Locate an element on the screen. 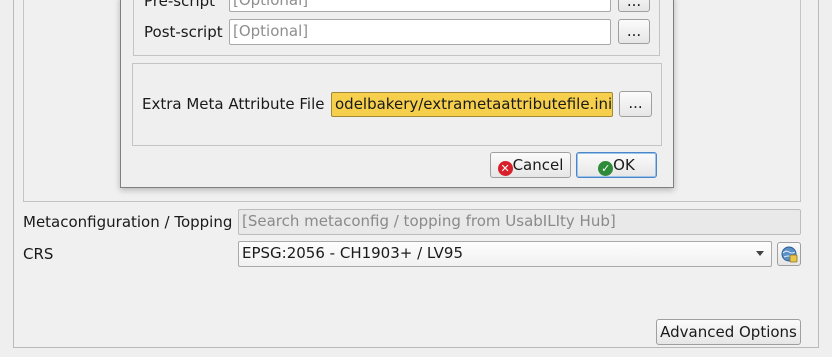 The image size is (832, 357). prescript-placeholder: [Optional] is located at coordinates (271, 4).